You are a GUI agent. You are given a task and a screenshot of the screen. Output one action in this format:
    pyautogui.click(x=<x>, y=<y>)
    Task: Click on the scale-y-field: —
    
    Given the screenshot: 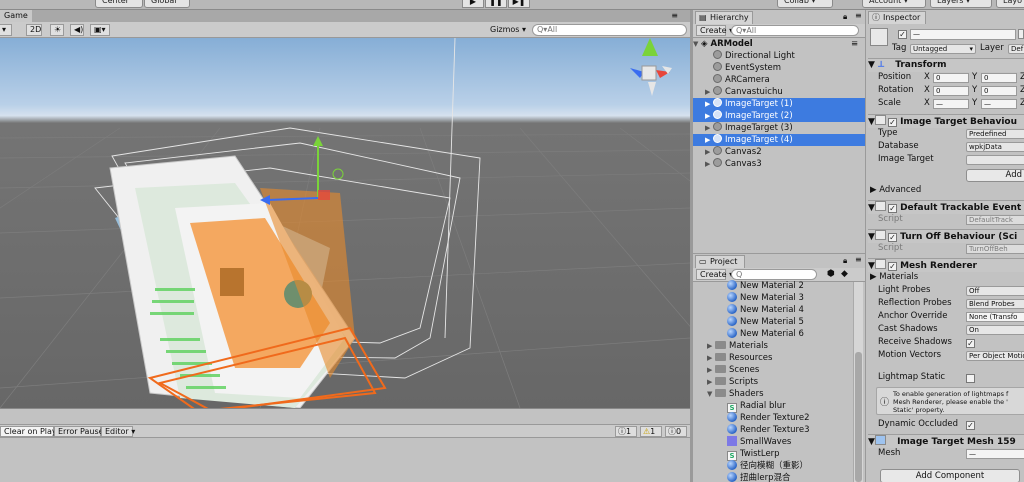 What is the action you would take?
    pyautogui.click(x=999, y=104)
    